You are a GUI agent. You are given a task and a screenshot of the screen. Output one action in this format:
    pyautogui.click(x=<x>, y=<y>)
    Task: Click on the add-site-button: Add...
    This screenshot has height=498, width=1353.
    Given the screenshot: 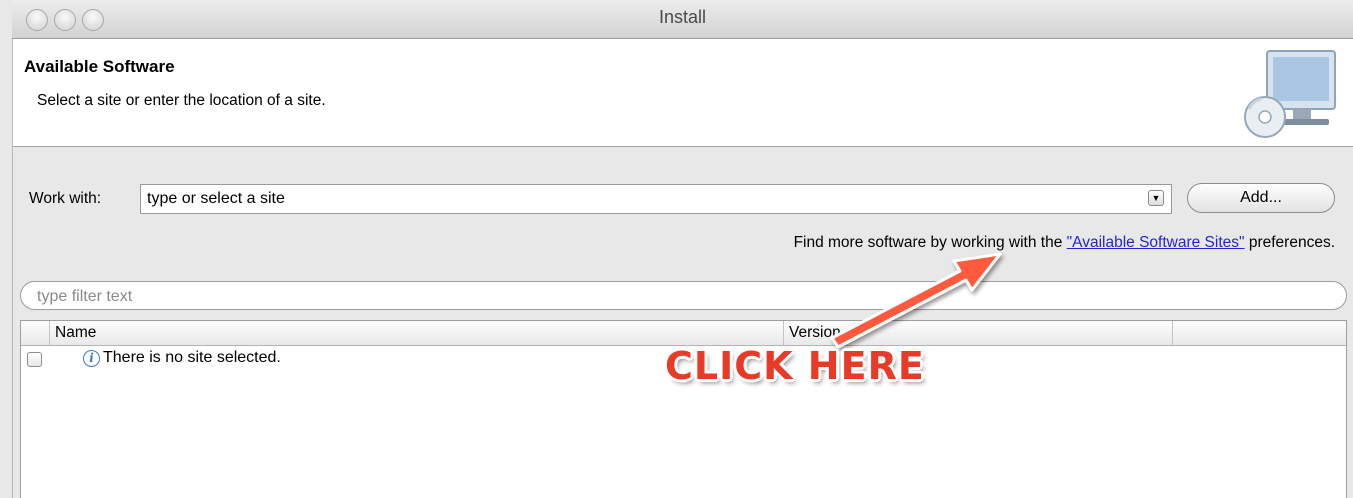 What is the action you would take?
    pyautogui.click(x=1261, y=198)
    